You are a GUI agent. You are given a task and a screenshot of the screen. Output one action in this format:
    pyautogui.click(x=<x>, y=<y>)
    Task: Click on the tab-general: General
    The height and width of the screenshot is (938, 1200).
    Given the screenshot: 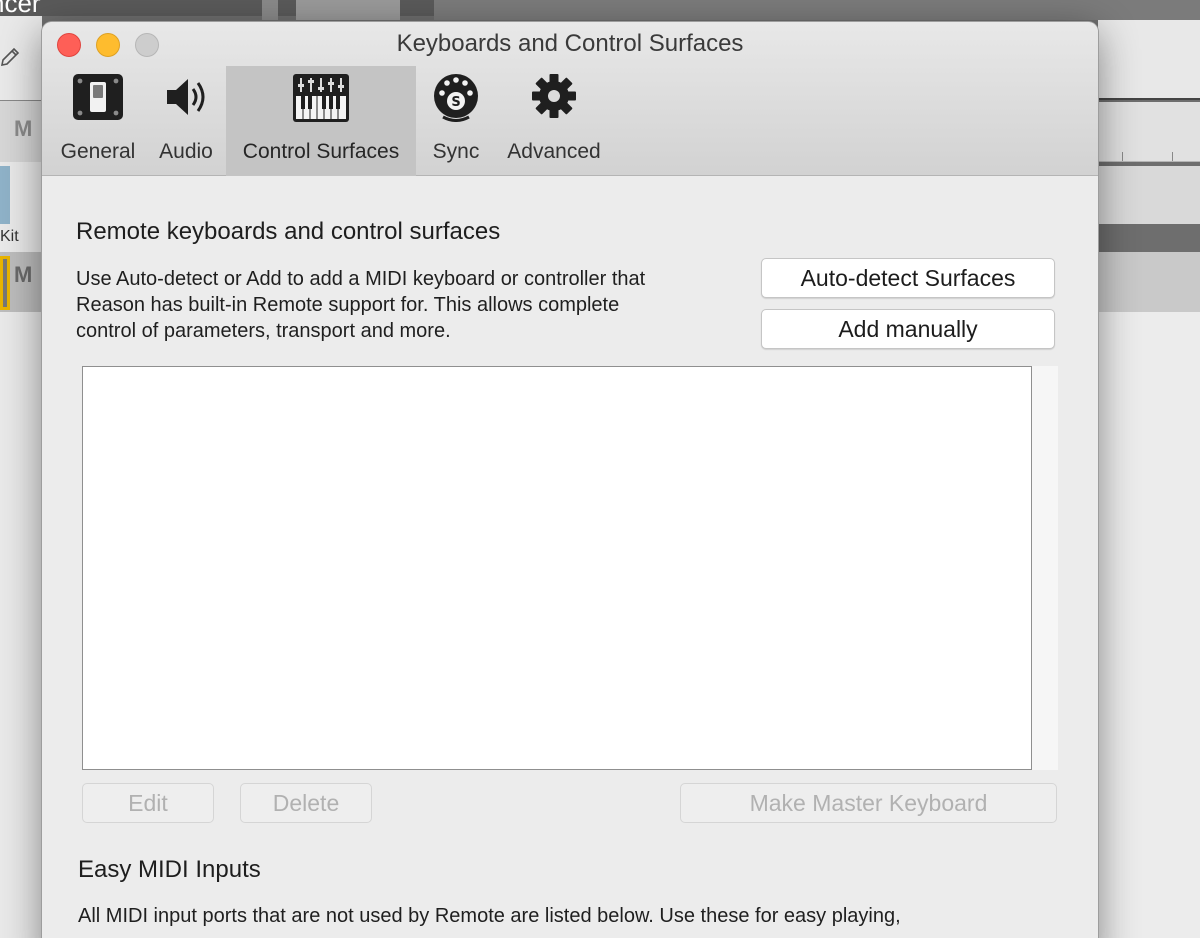 What is the action you would take?
    pyautogui.click(x=98, y=121)
    